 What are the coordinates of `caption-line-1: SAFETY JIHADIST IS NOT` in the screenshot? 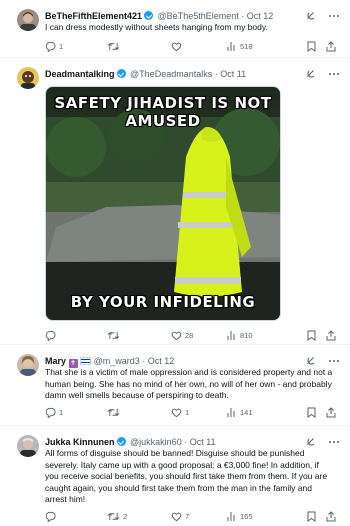 It's located at (163, 103).